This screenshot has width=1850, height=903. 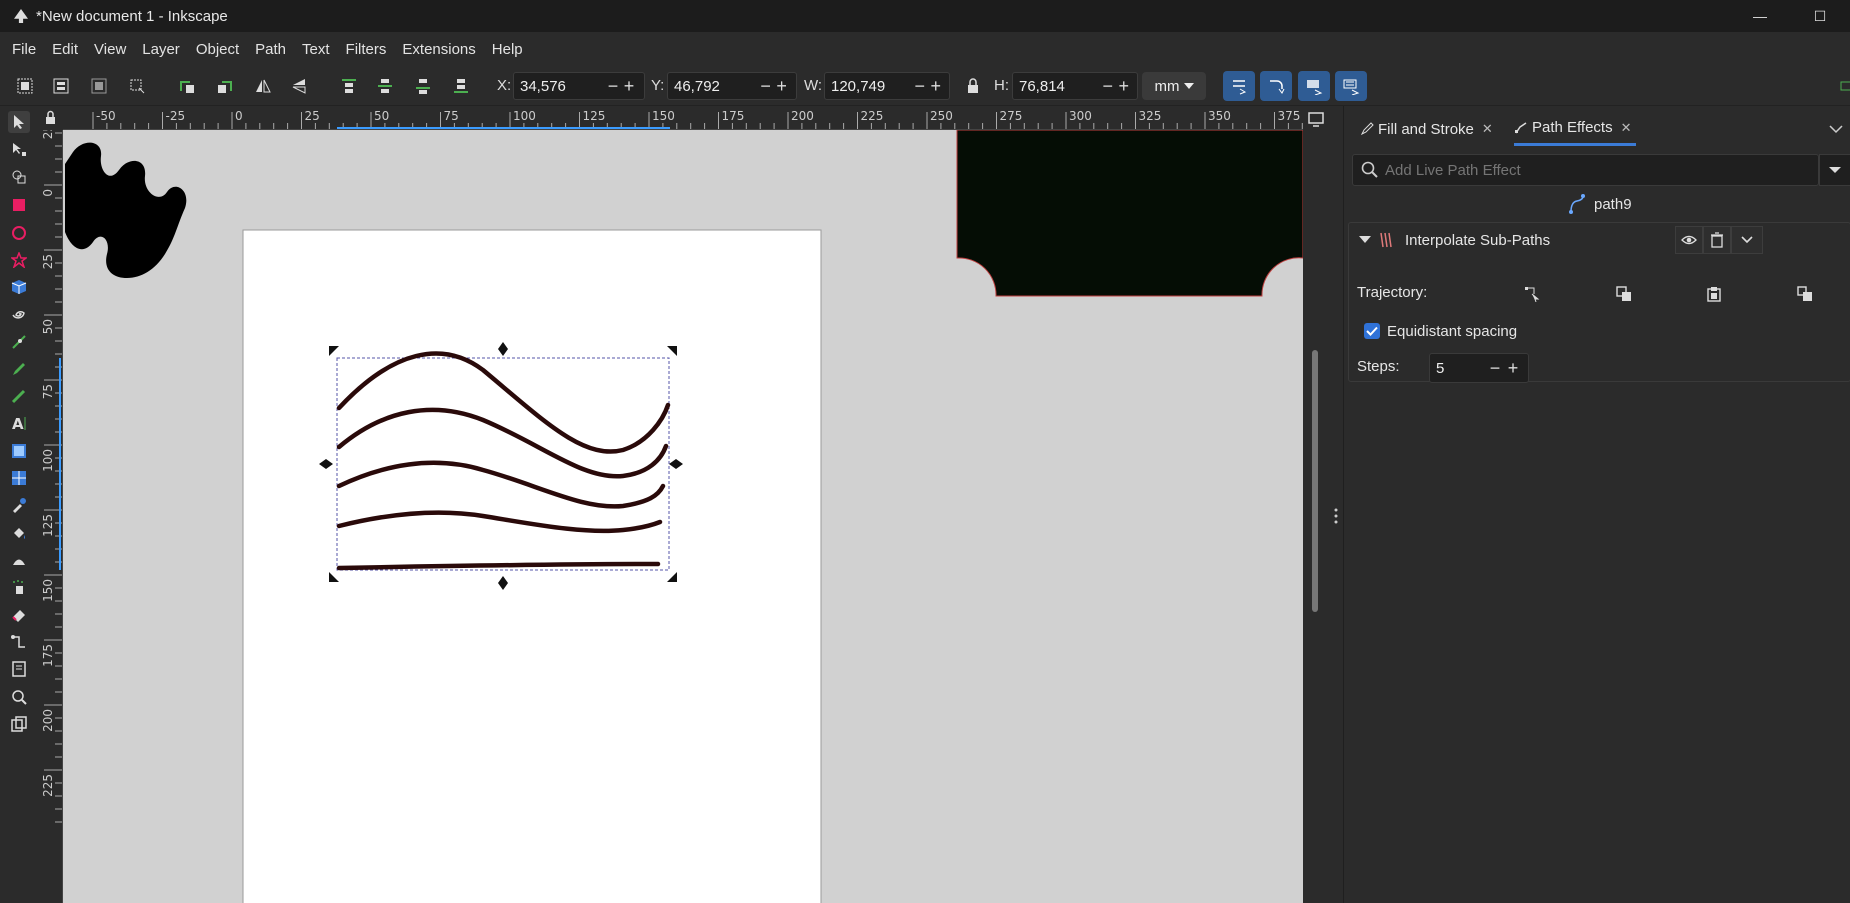 What do you see at coordinates (1426, 129) in the screenshot?
I see `tab-fill-and-stroke: Fill and Stroke ✕` at bounding box center [1426, 129].